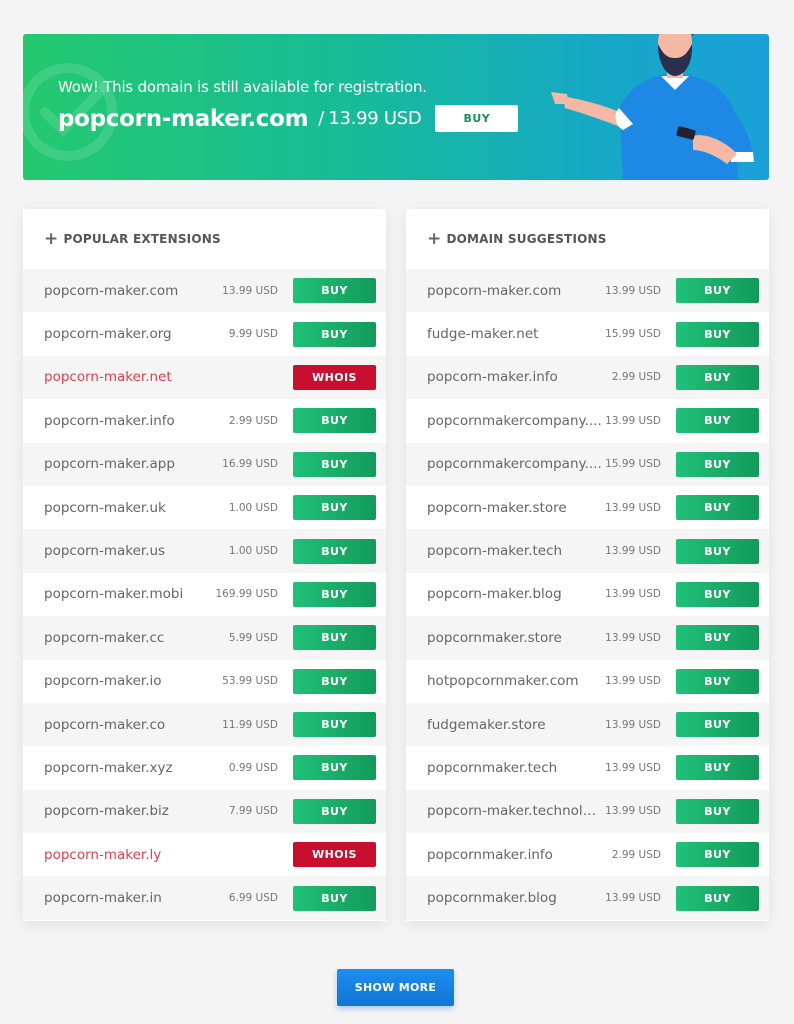 The image size is (794, 1024). I want to click on domain-row: popcorn-maker.com 13.99 USD BUY, so click(204, 291).